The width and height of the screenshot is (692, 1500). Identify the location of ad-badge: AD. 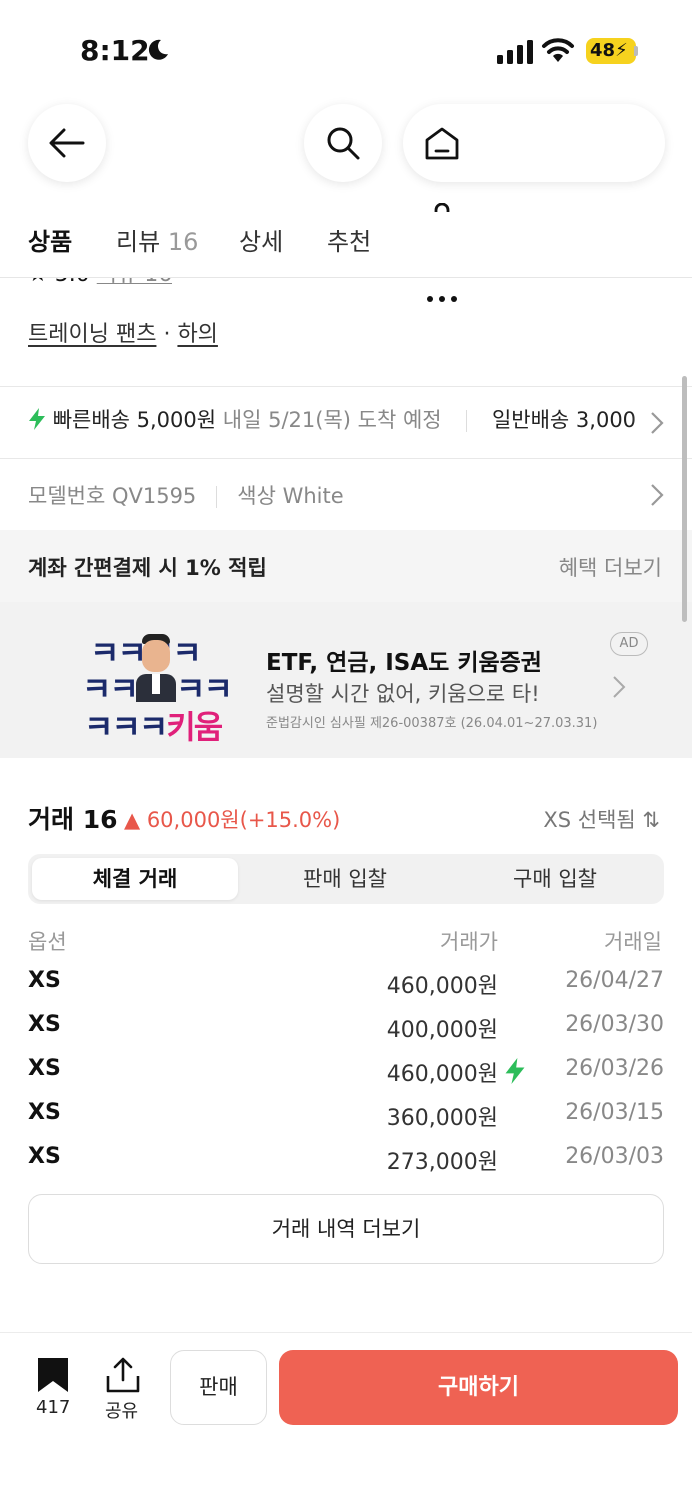
(629, 644).